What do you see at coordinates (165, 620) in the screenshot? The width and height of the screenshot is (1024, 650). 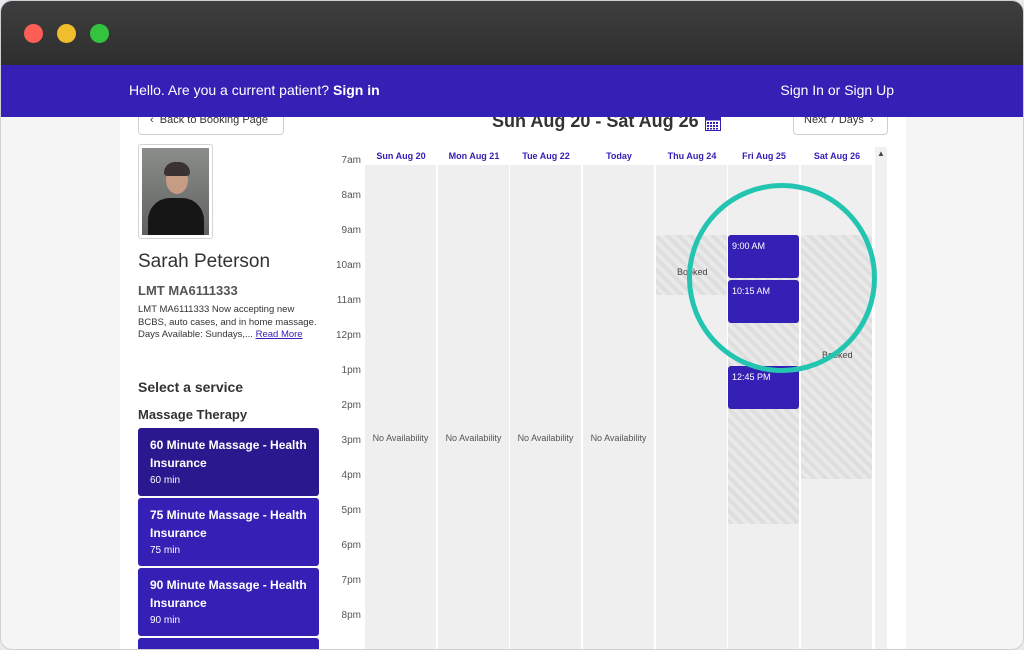 I see `service-duration: 90 min` at bounding box center [165, 620].